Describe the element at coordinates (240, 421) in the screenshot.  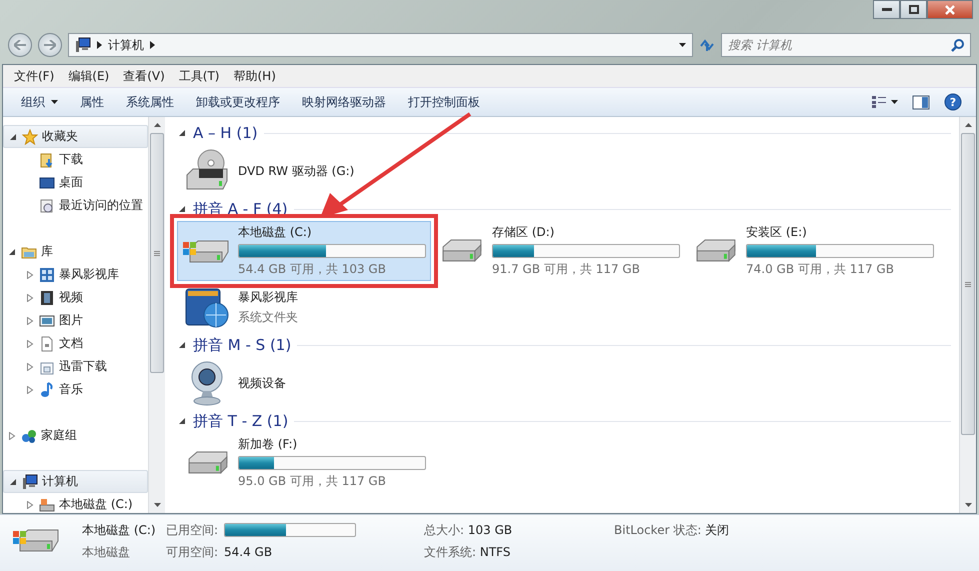
I see `group-header: 拼音 T - Z (1)` at that location.